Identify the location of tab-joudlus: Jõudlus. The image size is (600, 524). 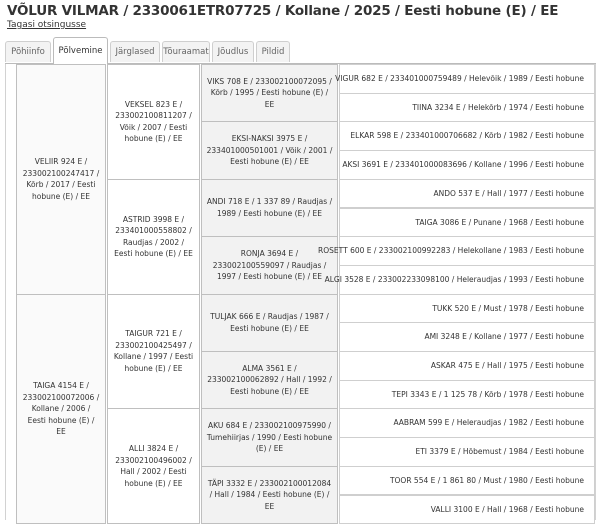
(233, 51).